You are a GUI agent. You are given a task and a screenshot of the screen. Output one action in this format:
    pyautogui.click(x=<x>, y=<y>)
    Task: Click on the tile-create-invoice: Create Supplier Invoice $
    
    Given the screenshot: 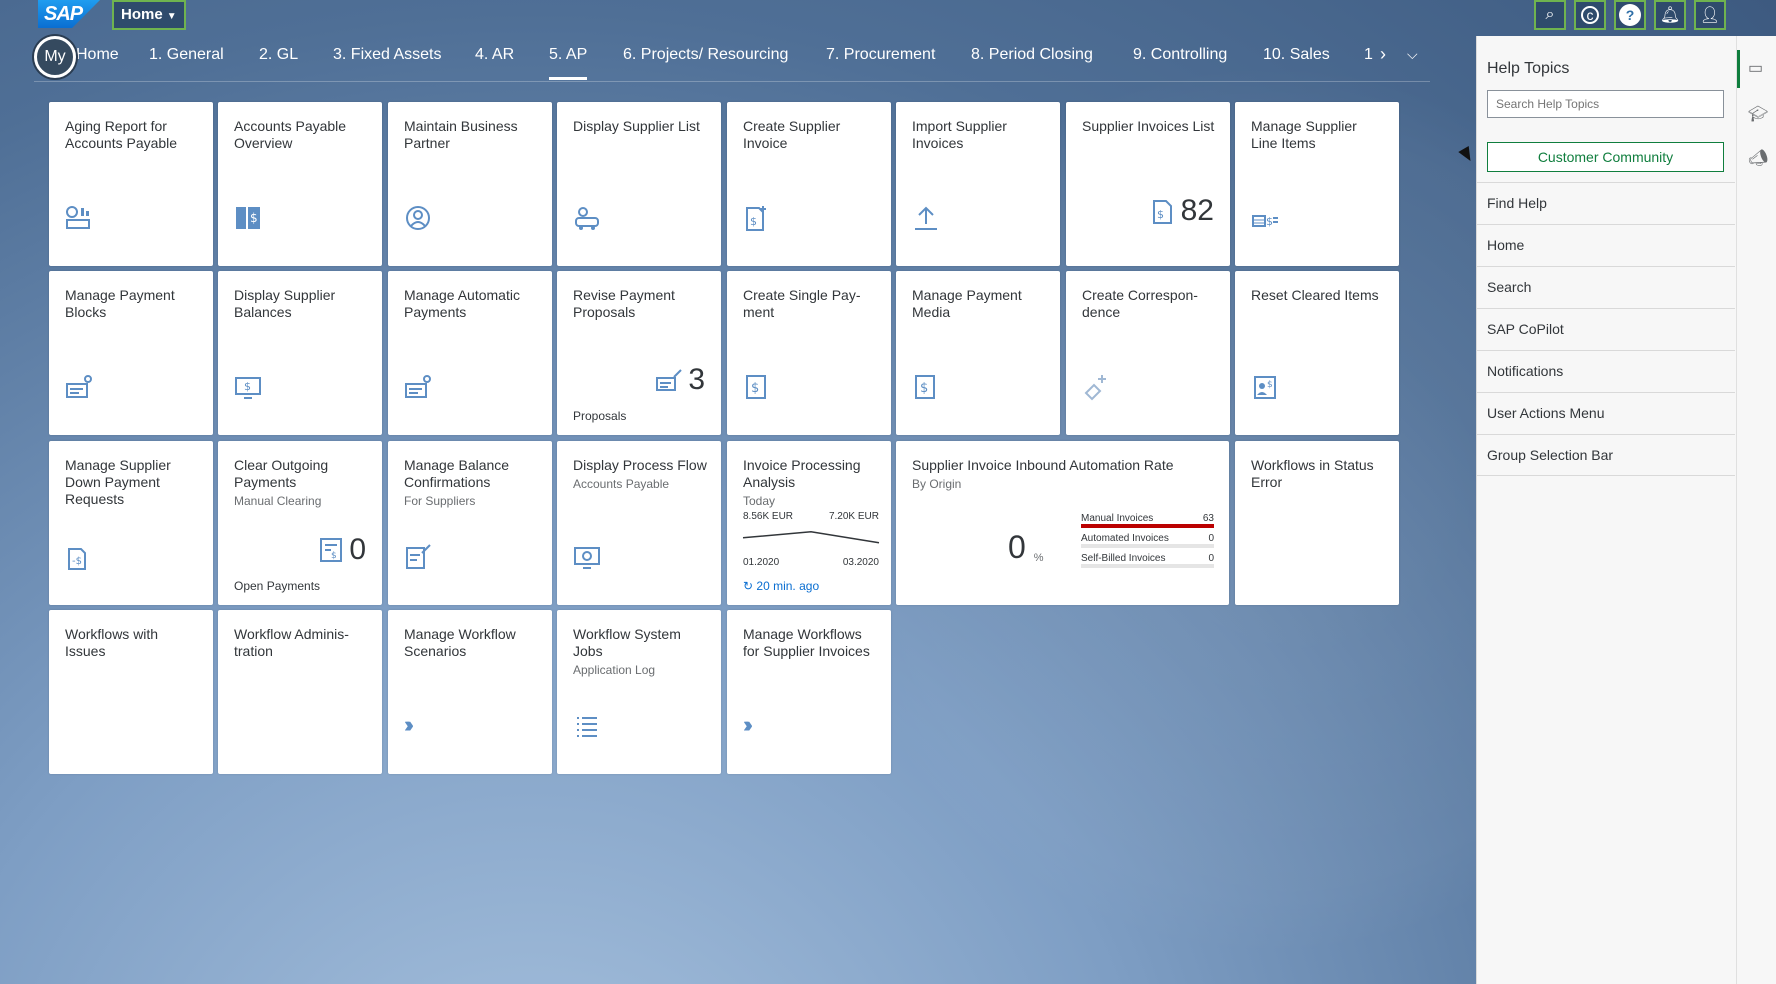 What is the action you would take?
    pyautogui.click(x=809, y=184)
    